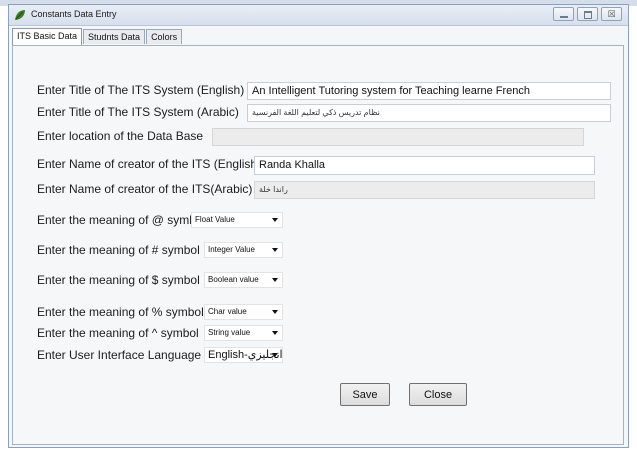 This screenshot has width=637, height=455. What do you see at coordinates (120, 136) in the screenshot?
I see `db-location-label: Enter location of the Data Base` at bounding box center [120, 136].